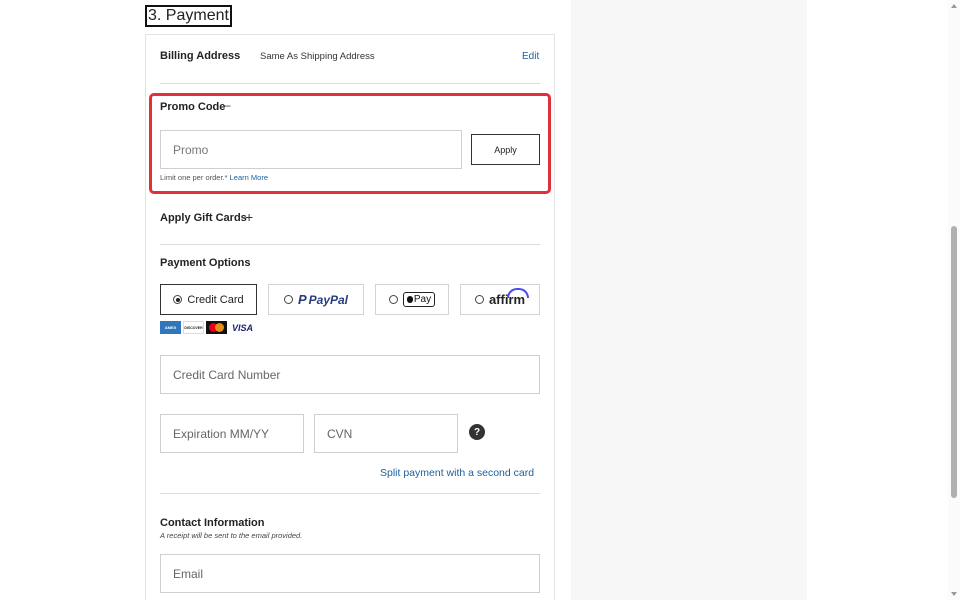 Image resolution: width=960 pixels, height=600 pixels. I want to click on mastercard-logo-icon, so click(216, 327).